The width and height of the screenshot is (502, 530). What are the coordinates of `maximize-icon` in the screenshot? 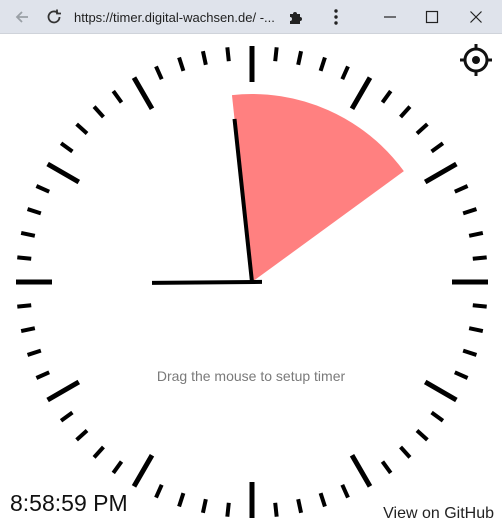 It's located at (432, 17).